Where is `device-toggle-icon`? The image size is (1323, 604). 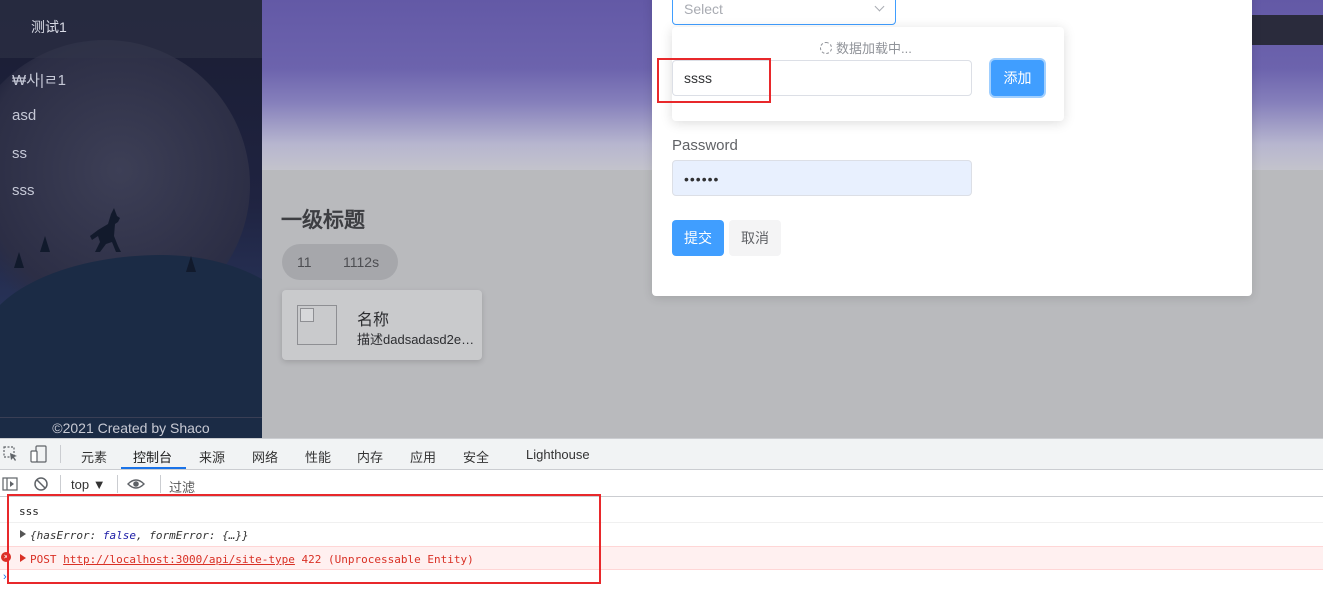
device-toggle-icon is located at coordinates (39, 454).